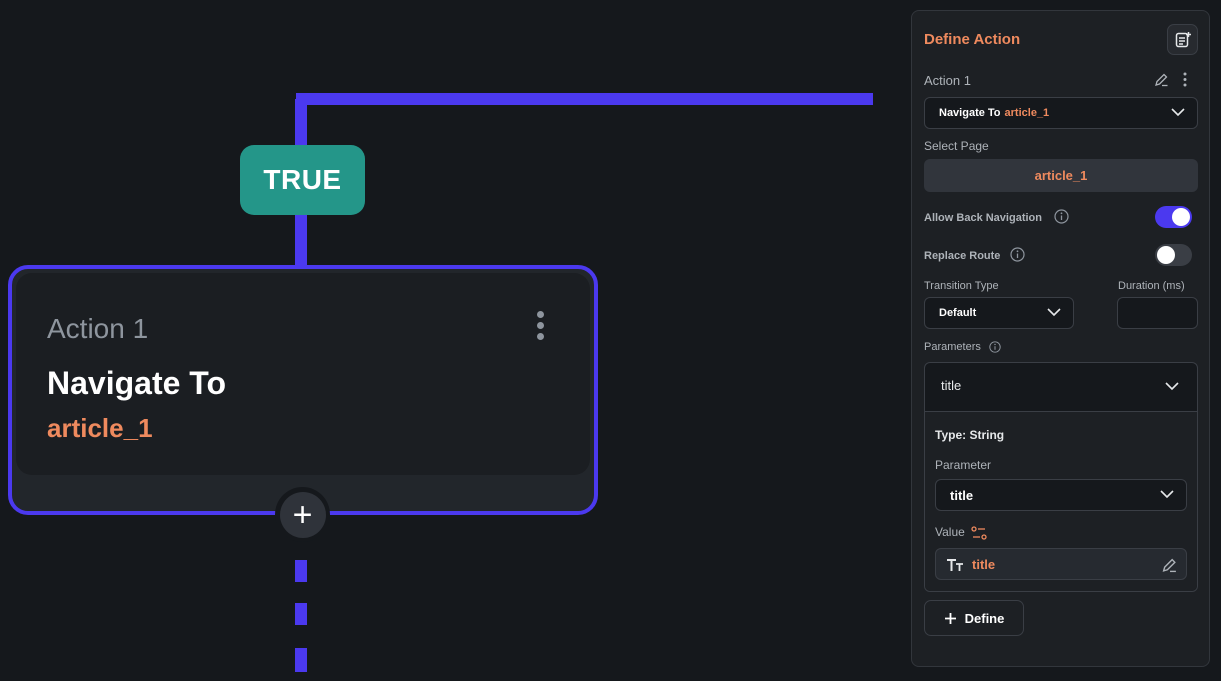  Describe the element at coordinates (947, 80) in the screenshot. I see `action-label: Action 1` at that location.